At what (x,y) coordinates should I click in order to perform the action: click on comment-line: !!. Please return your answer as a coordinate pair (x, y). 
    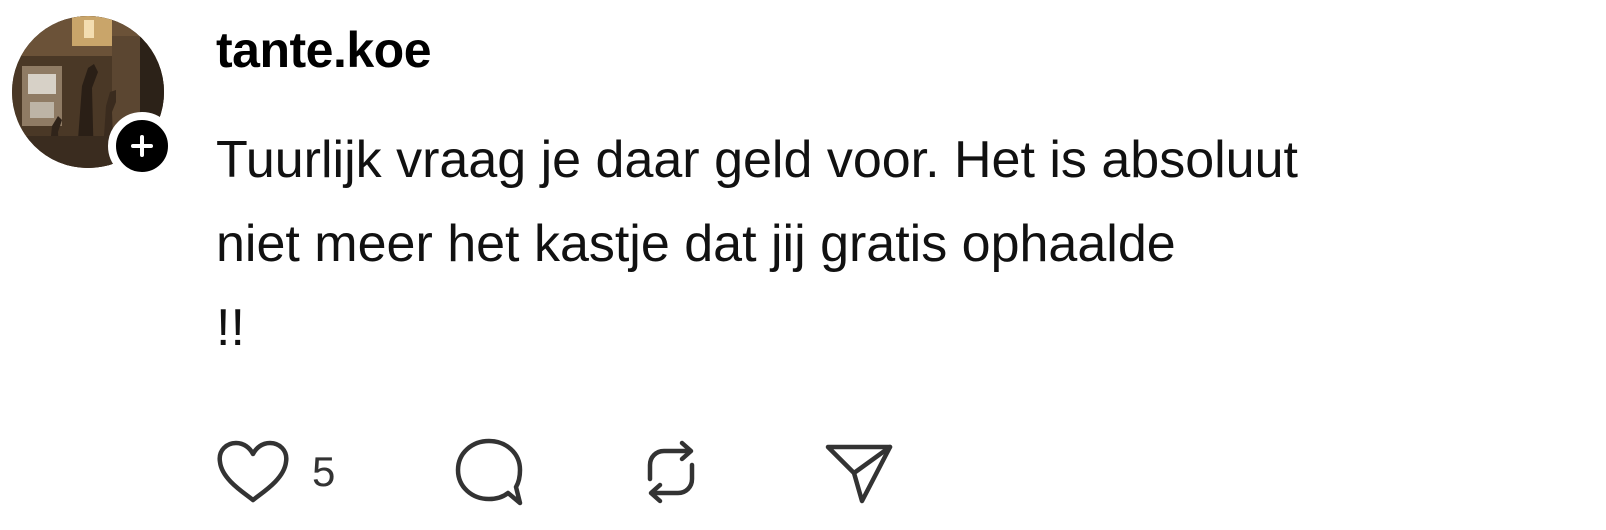
    Looking at the image, I should click on (230, 328).